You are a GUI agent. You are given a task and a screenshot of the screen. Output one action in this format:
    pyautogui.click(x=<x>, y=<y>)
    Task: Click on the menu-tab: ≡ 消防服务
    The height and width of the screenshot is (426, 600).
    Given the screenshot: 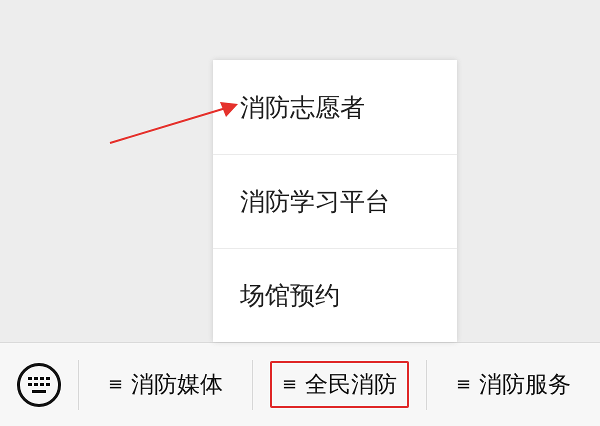 What is the action you would take?
    pyautogui.click(x=514, y=384)
    